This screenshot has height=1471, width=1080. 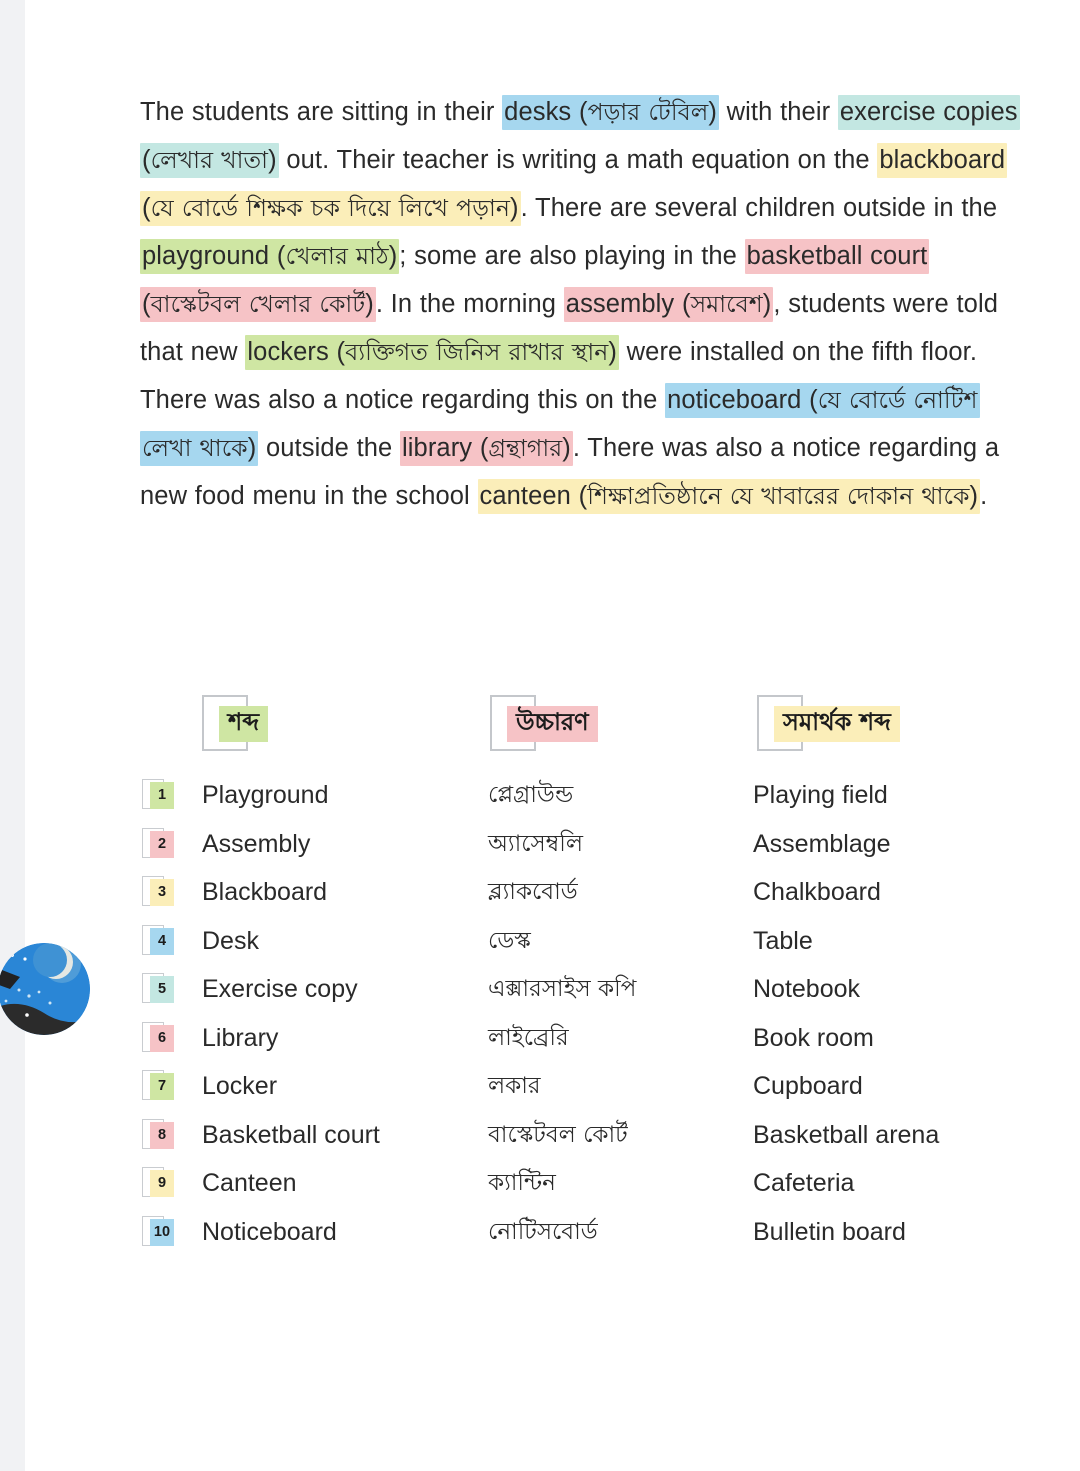 I want to click on night-sky-moon-avatar, so click(x=45, y=989).